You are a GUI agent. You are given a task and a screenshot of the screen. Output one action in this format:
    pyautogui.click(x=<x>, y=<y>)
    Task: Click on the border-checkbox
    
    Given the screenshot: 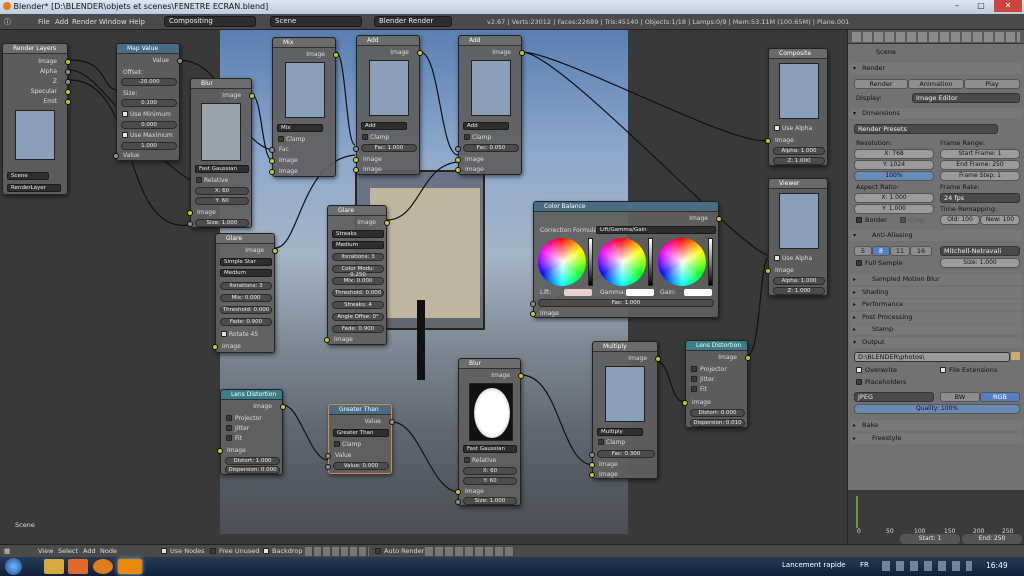 What is the action you would take?
    pyautogui.click(x=859, y=220)
    